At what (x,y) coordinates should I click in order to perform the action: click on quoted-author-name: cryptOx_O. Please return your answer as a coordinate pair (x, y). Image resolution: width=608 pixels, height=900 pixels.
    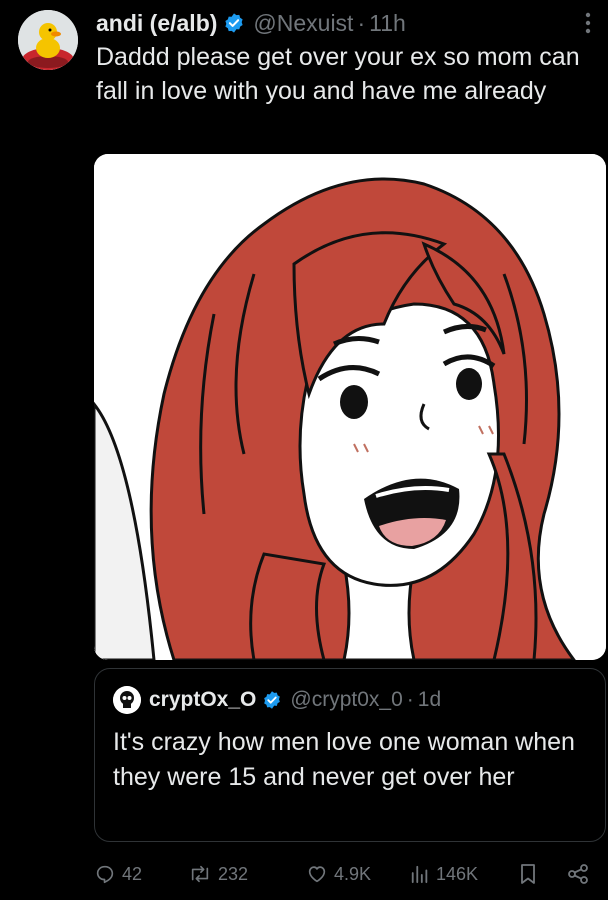
    Looking at the image, I should click on (202, 700).